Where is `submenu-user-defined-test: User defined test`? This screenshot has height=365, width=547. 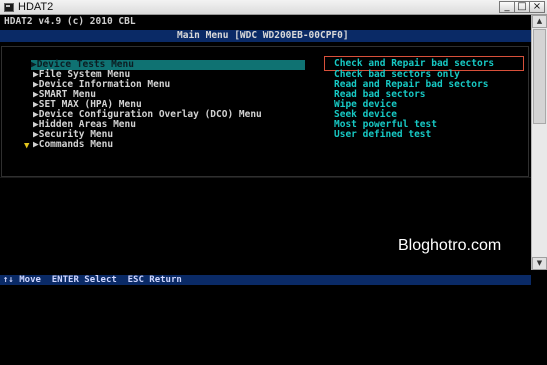 submenu-user-defined-test: User defined test is located at coordinates (382, 135).